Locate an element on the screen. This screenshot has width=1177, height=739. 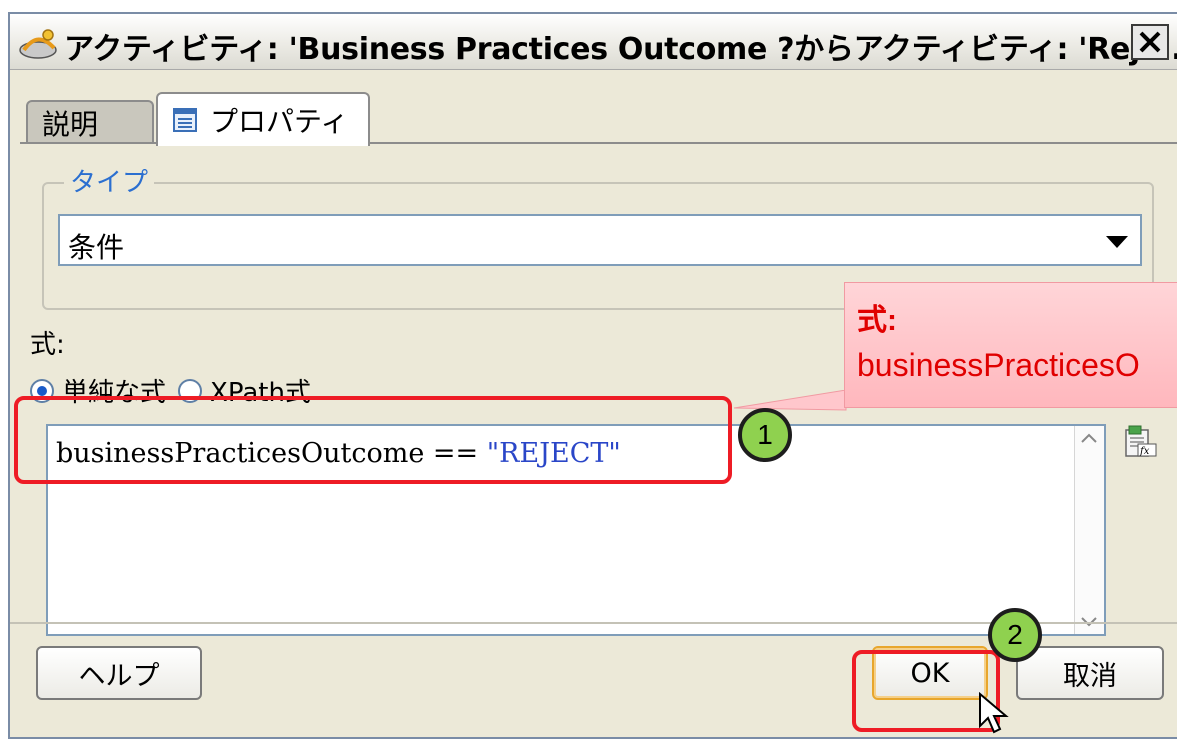
tab-description: 説明 is located at coordinates (90, 122).